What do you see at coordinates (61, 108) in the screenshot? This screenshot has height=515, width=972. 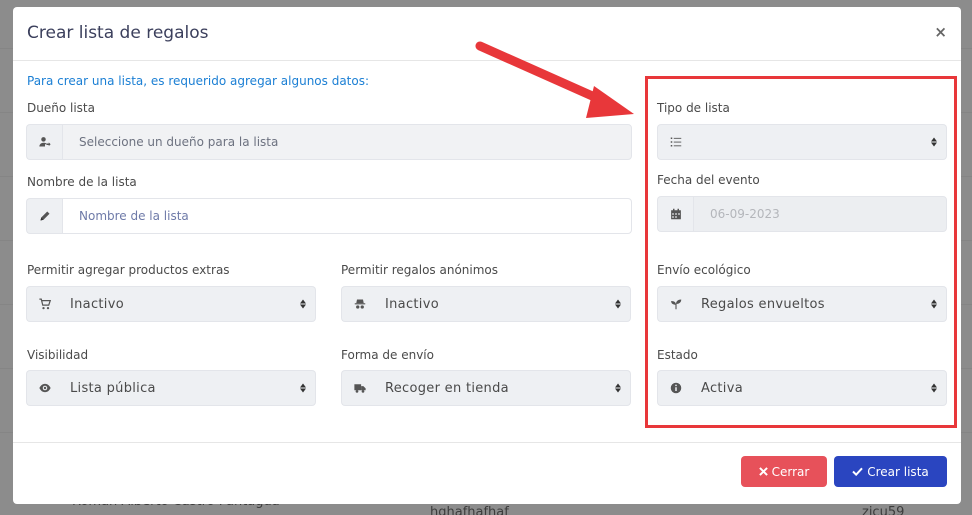 I see `owner-label: Dueño lista` at bounding box center [61, 108].